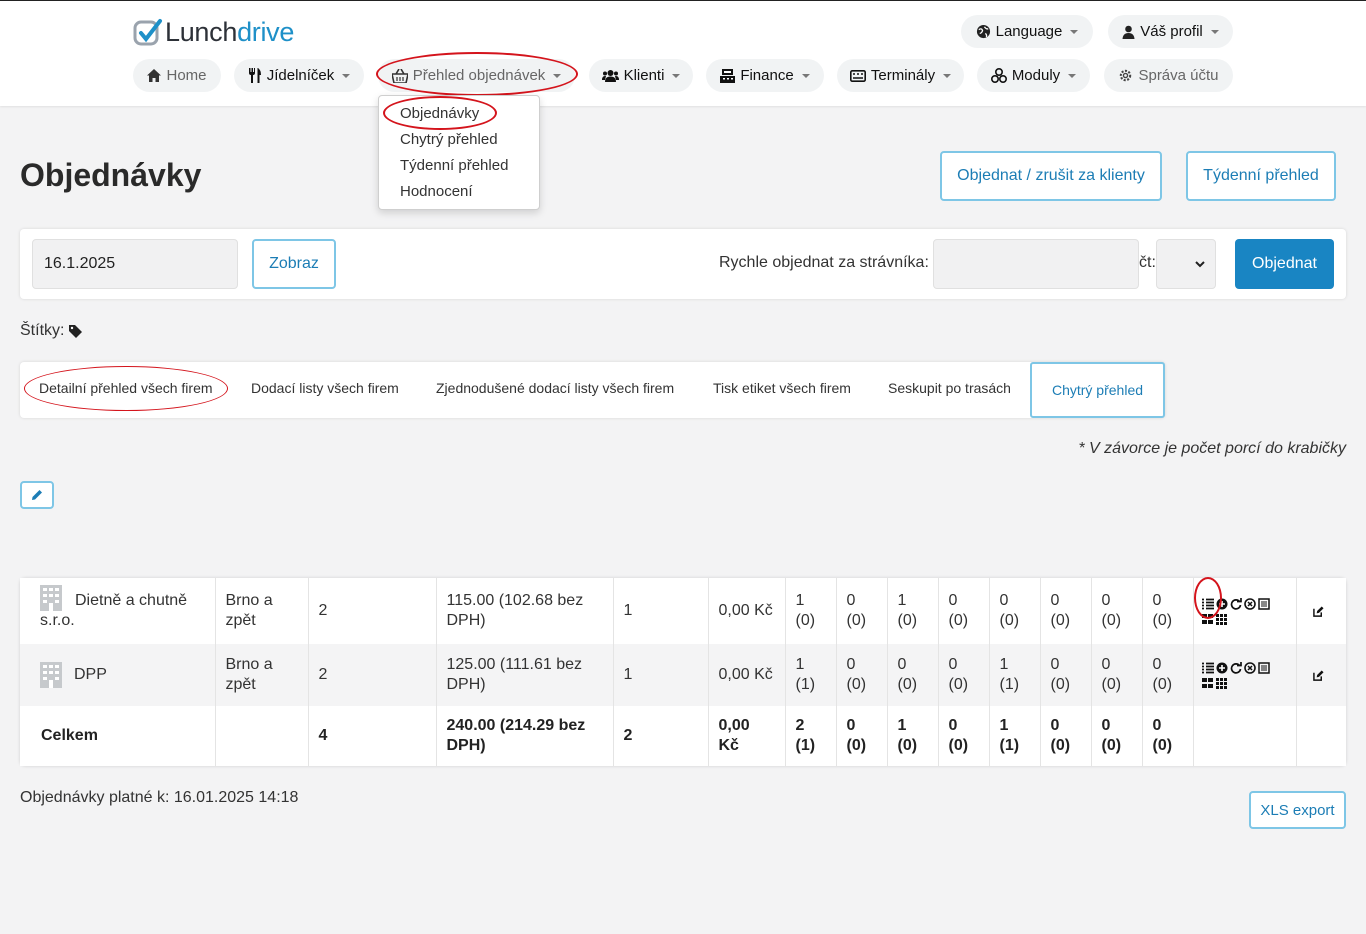  Describe the element at coordinates (811, 675) in the screenshot. I see `meal-cell: 1 (1)` at that location.